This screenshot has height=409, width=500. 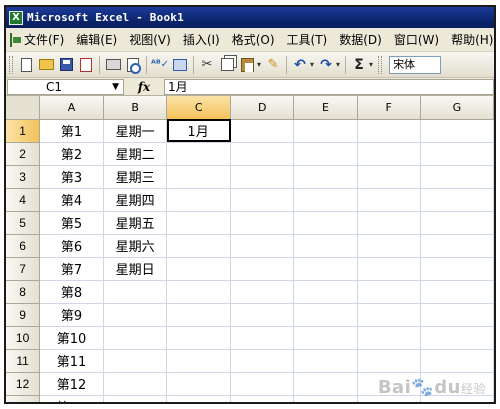 What do you see at coordinates (415, 64) in the screenshot?
I see `font-name-box: 宋体` at bounding box center [415, 64].